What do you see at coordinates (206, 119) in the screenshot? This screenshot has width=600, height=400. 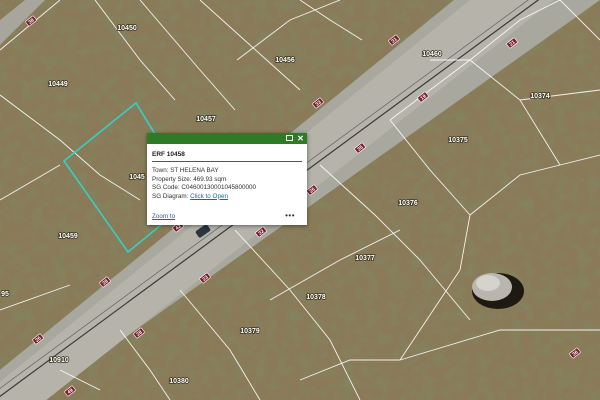 I see `parcel-label-10457: 10457` at bounding box center [206, 119].